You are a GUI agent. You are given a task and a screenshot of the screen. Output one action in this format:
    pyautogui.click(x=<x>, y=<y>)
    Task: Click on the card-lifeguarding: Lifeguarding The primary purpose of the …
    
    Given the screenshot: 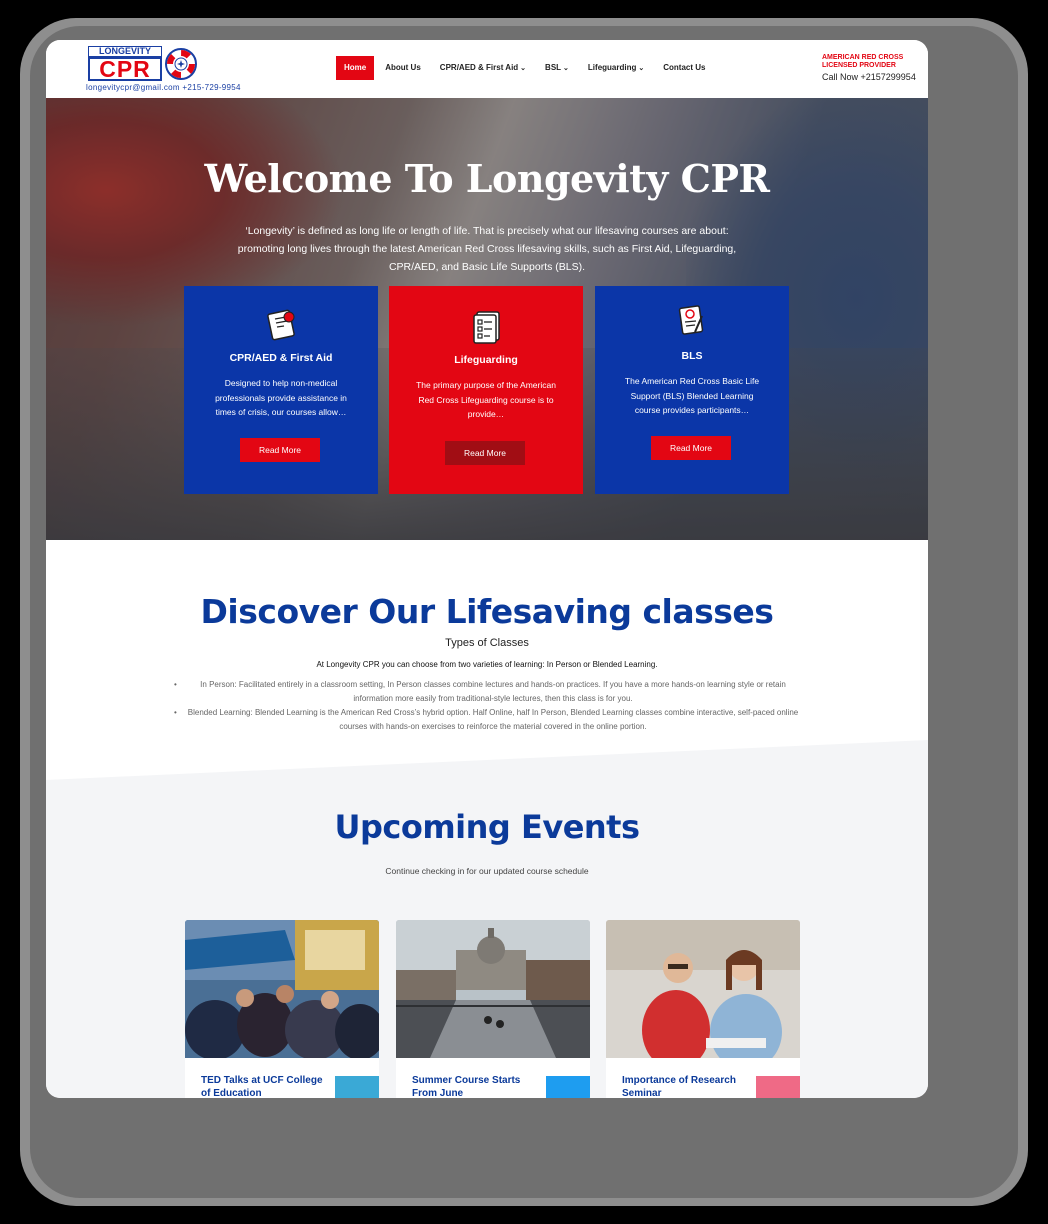 What is the action you would take?
    pyautogui.click(x=486, y=390)
    